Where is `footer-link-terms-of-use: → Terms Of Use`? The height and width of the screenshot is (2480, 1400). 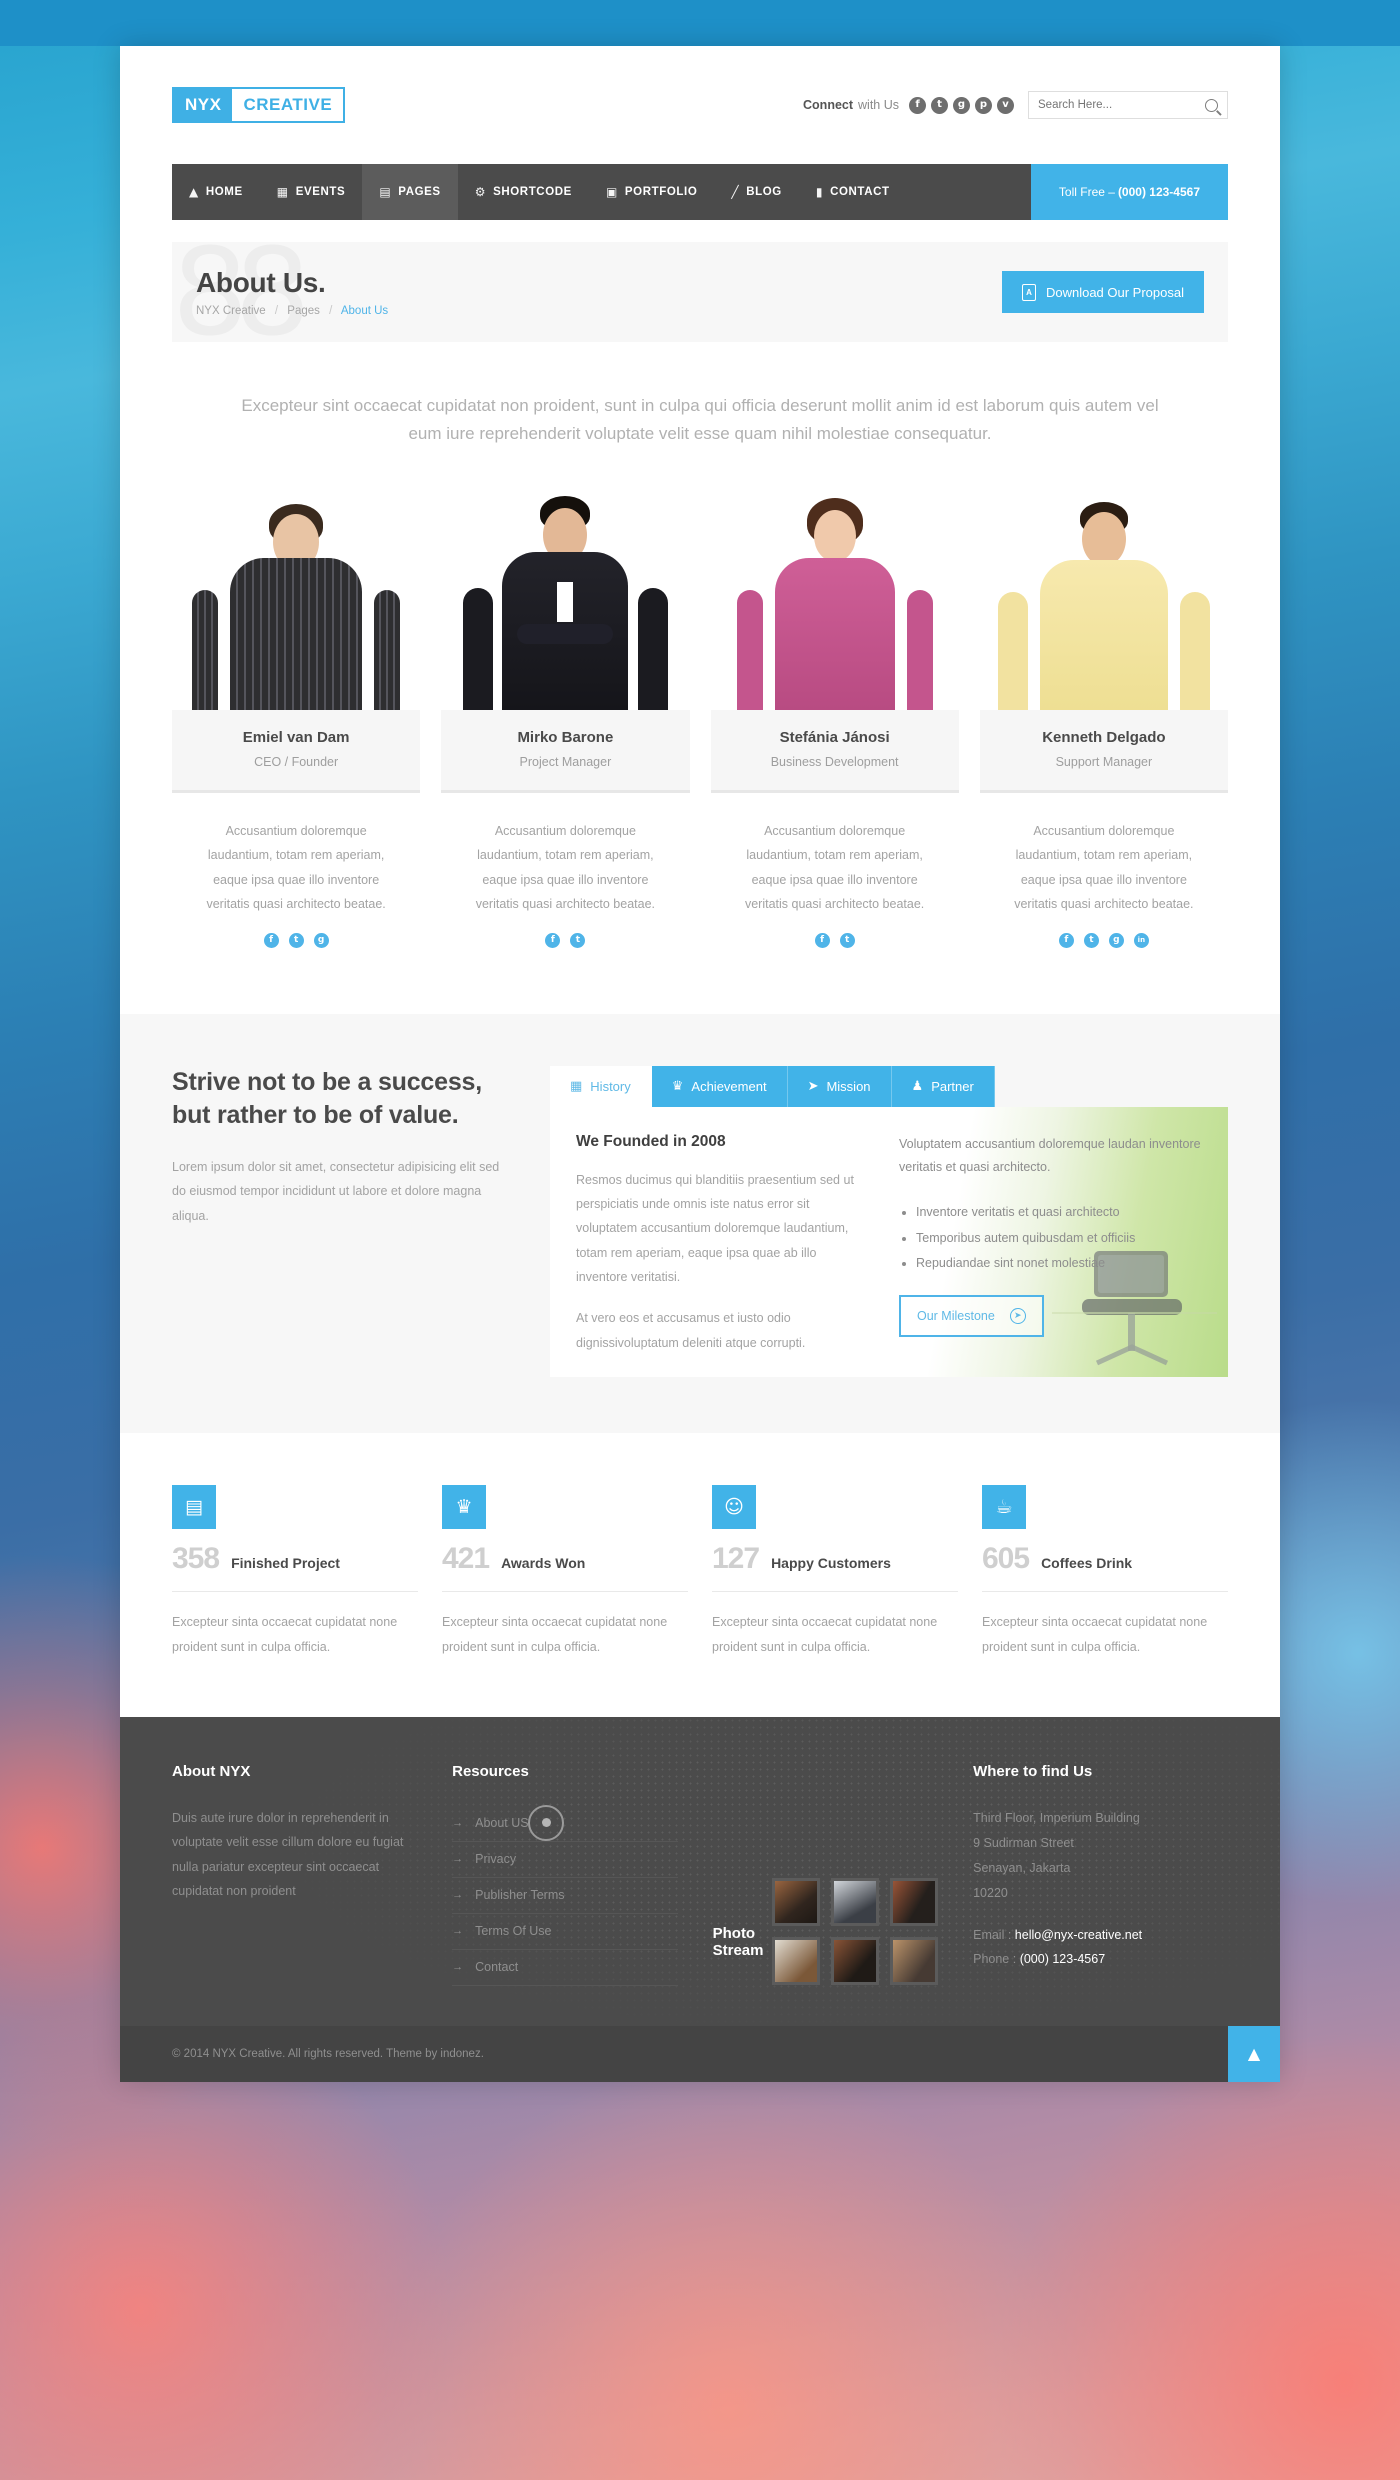 footer-link-terms-of-use: → Terms Of Use is located at coordinates (565, 1932).